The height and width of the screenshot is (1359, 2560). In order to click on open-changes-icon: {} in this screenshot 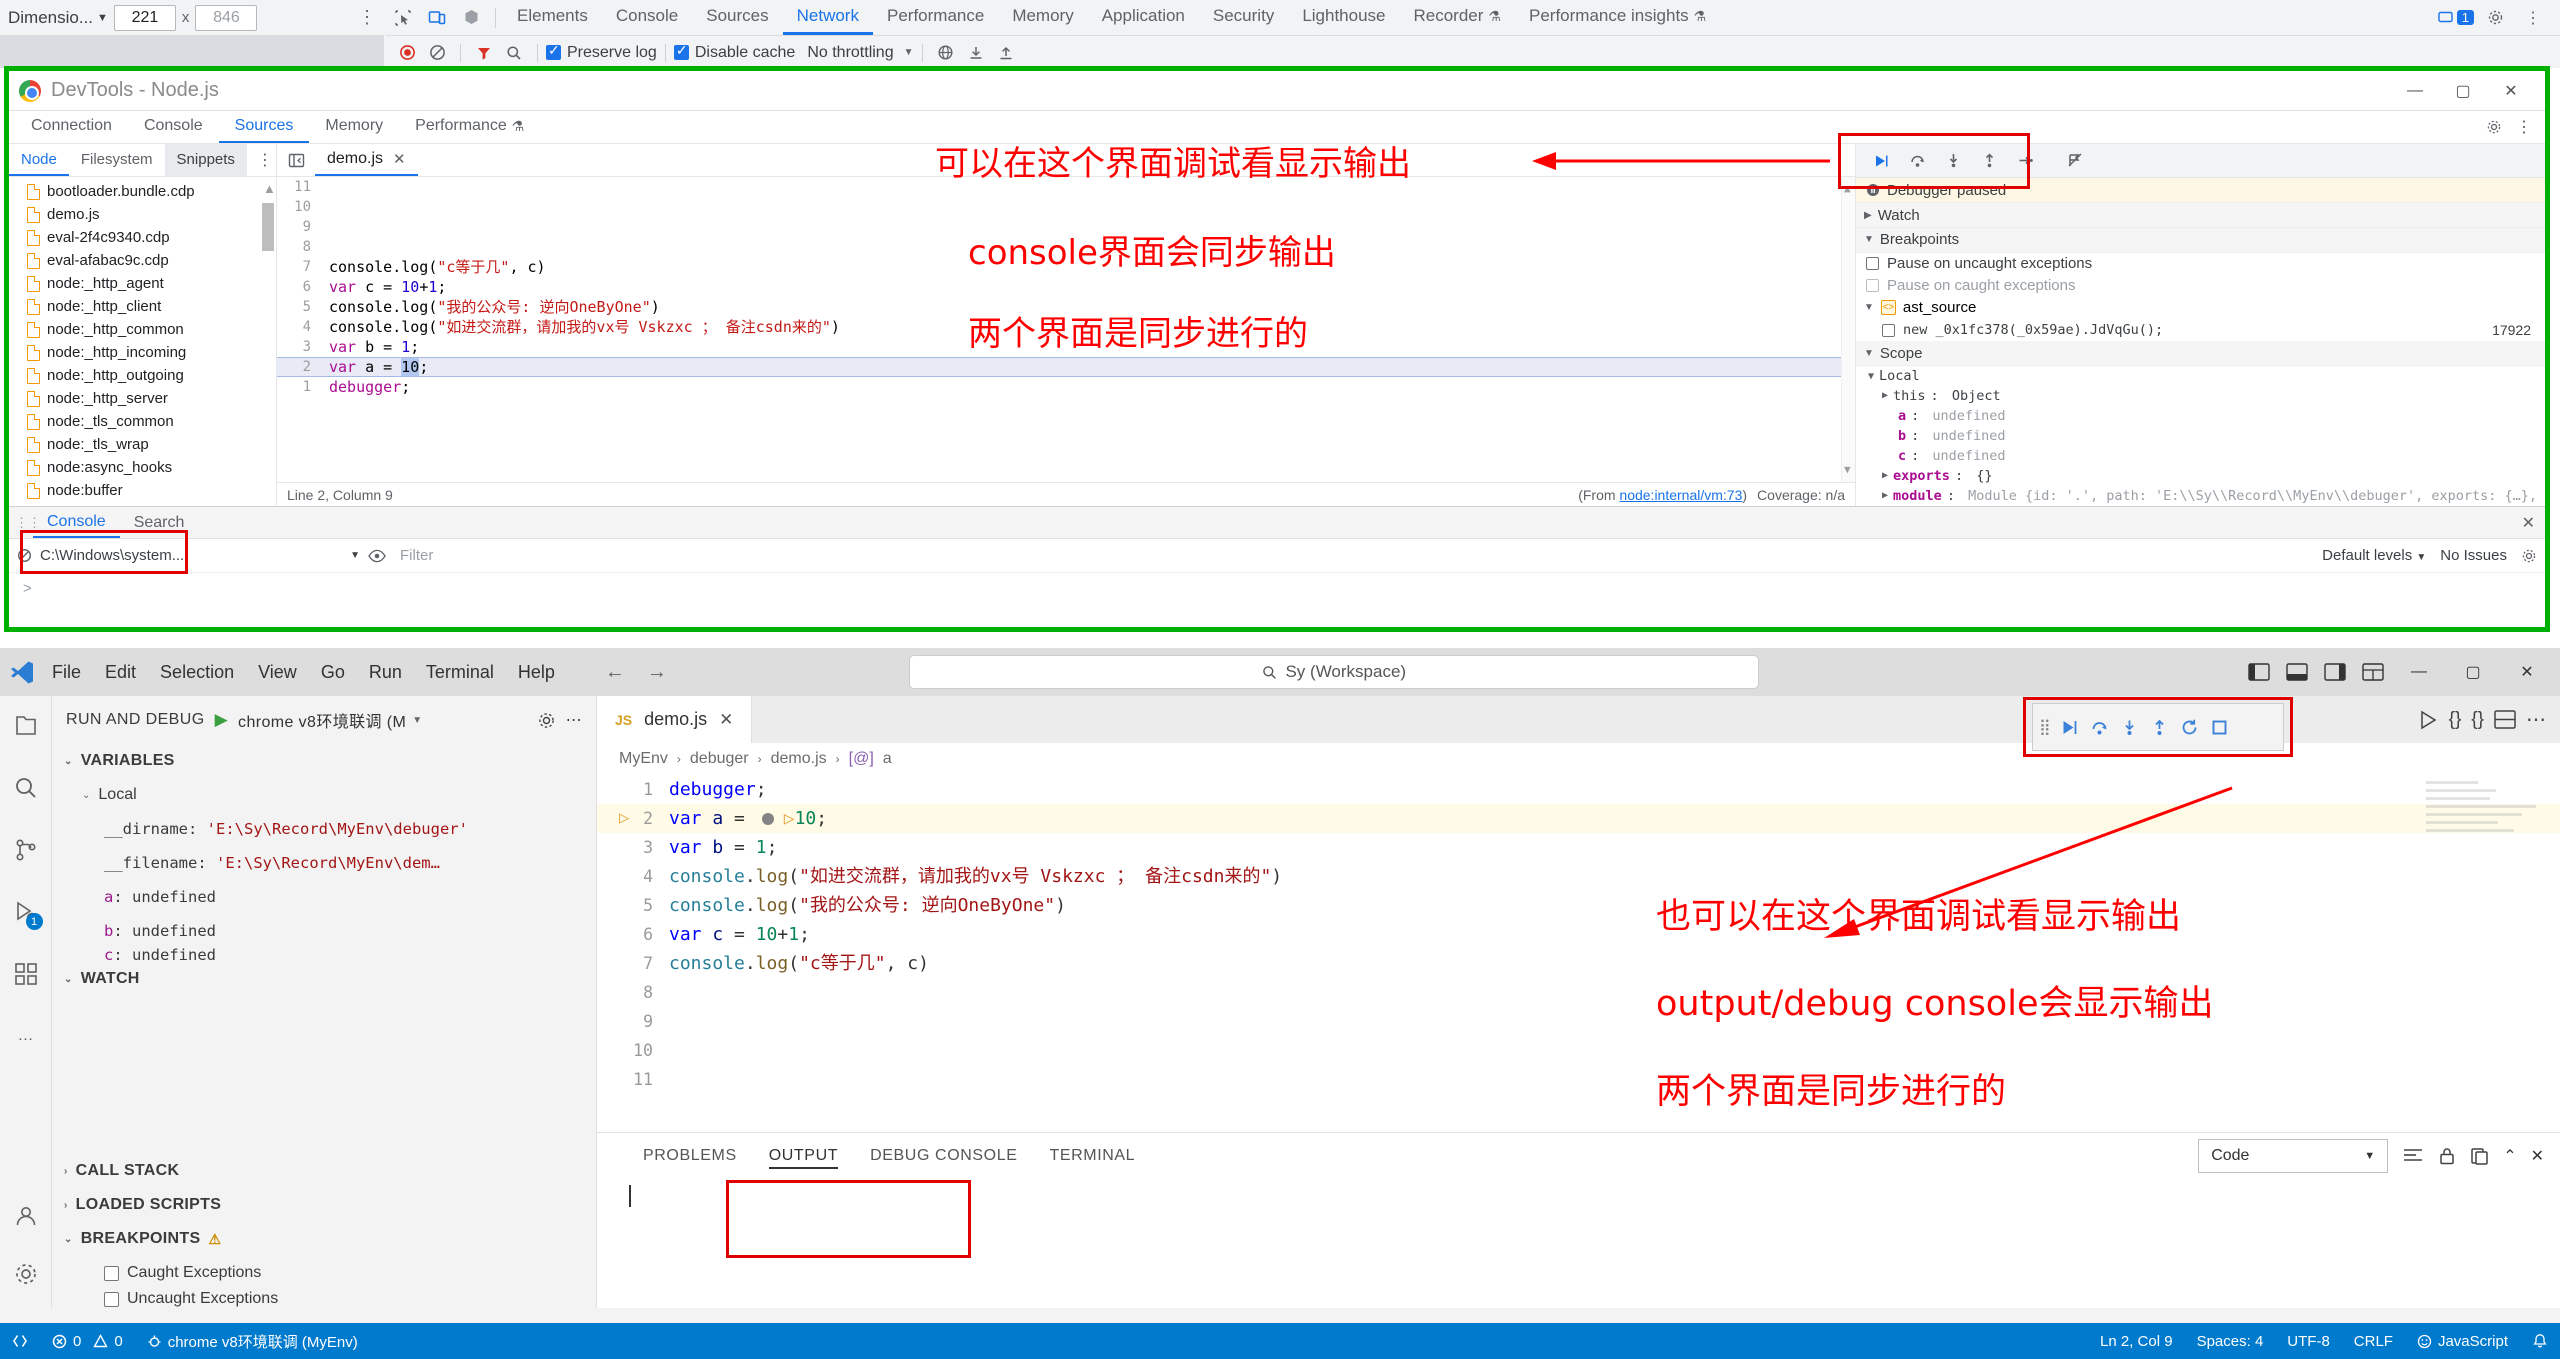, I will do `click(2477, 720)`.